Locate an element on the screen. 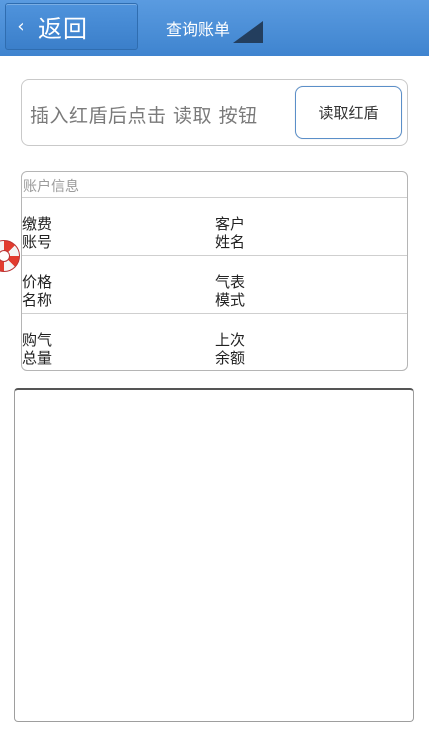 Image resolution: width=429 pixels, height=737 pixels. read-shield-button: 读取红盾 is located at coordinates (348, 112).